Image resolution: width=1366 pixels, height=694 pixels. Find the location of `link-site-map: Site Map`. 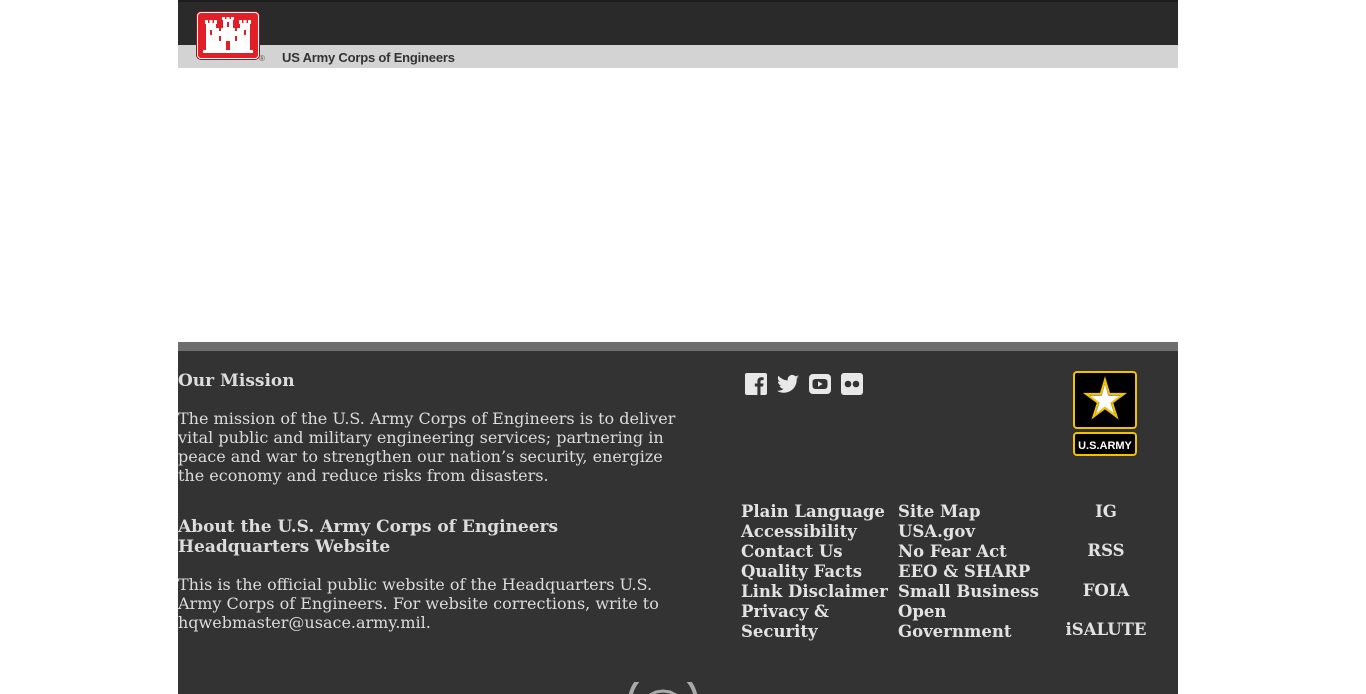

link-site-map: Site Map is located at coordinates (973, 512).